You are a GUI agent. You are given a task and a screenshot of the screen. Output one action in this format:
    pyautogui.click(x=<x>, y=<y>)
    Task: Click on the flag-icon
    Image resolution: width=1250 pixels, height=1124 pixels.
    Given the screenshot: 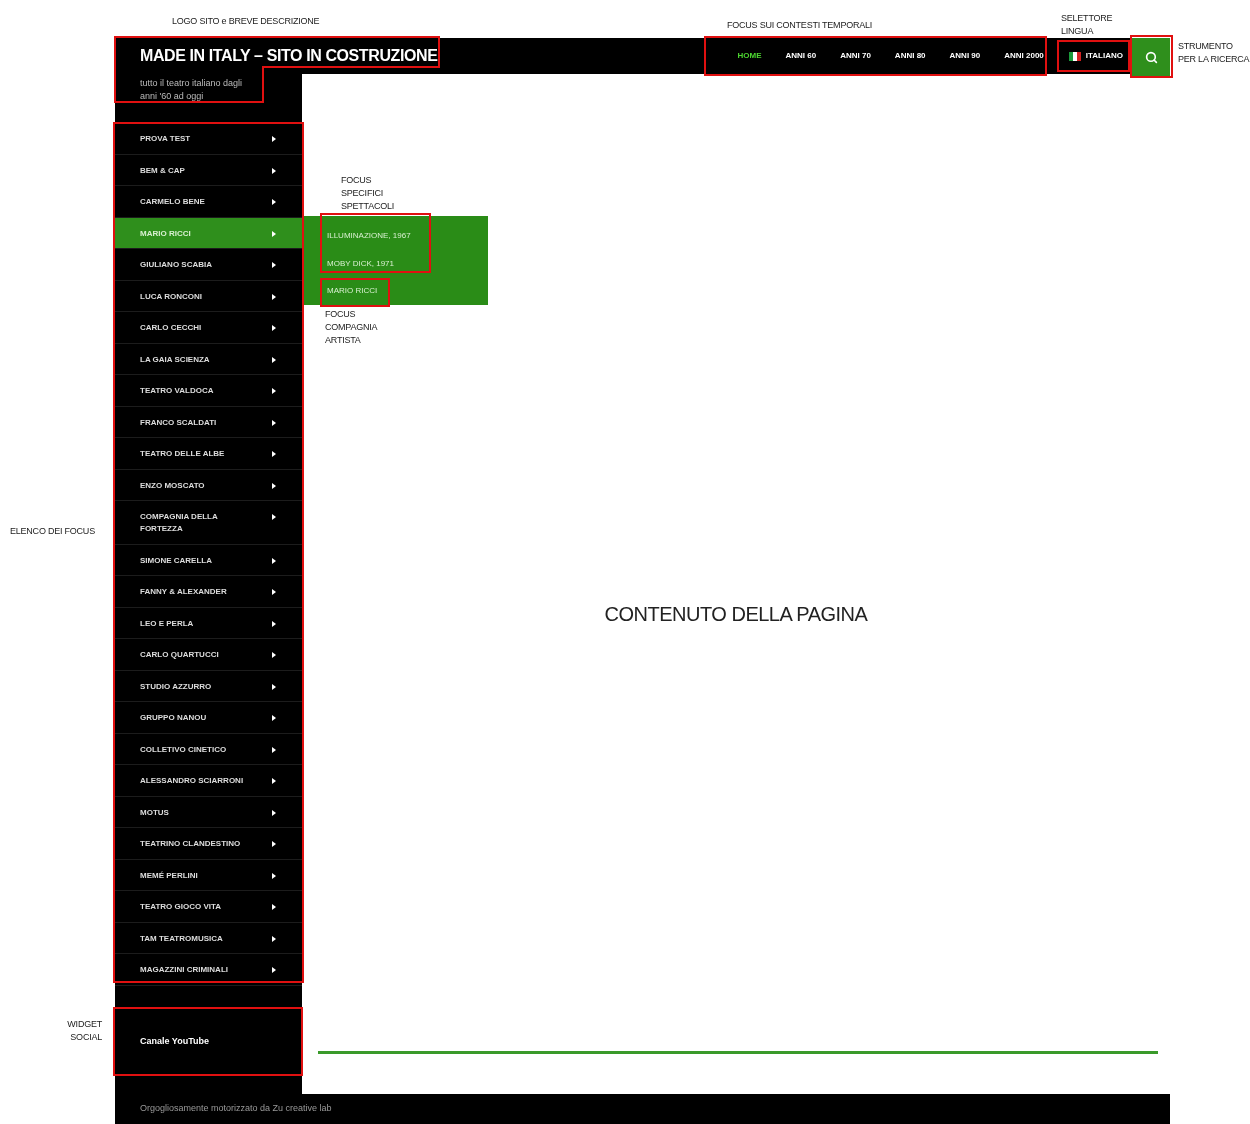 What is the action you would take?
    pyautogui.click(x=1074, y=56)
    